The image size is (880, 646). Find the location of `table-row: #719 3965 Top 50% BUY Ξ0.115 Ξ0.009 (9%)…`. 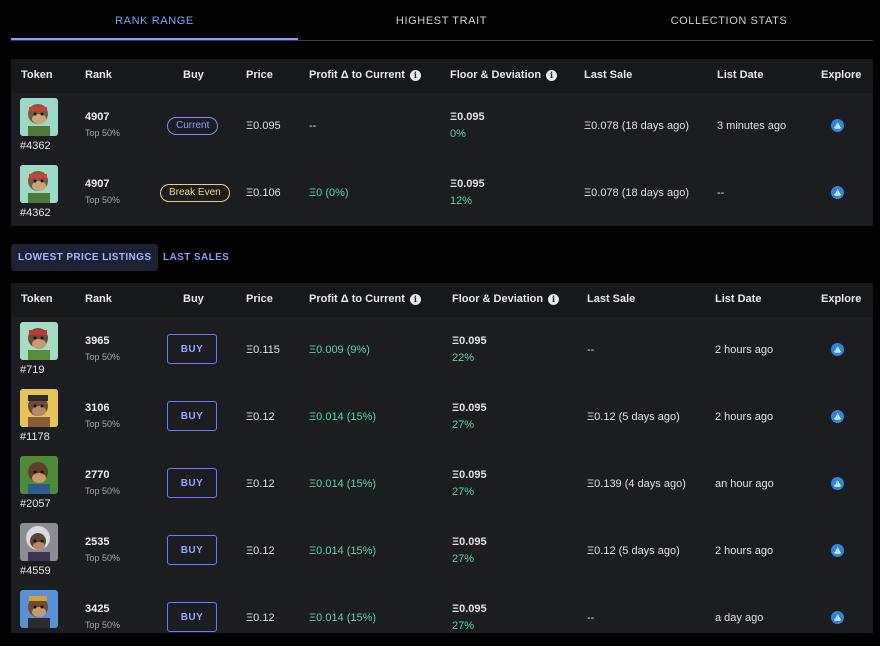

table-row: #719 3965 Top 50% BUY Ξ0.115 Ξ0.009 (9%)… is located at coordinates (442, 350).